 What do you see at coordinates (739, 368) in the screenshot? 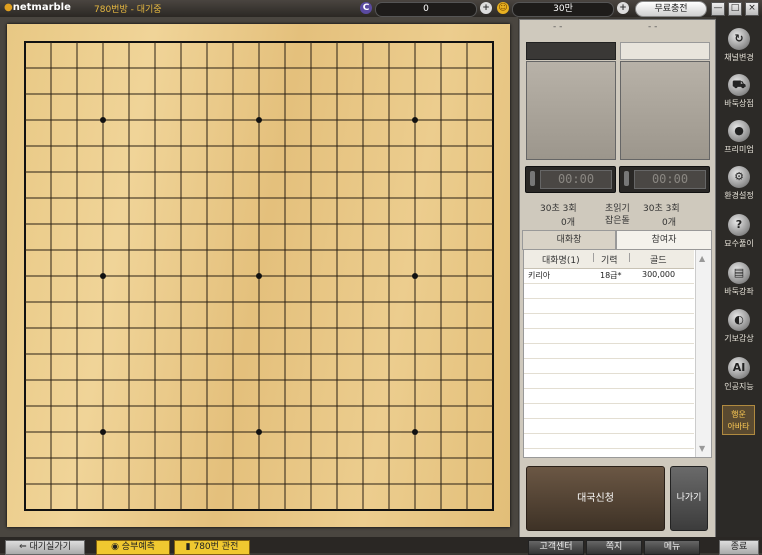
I see `ai-icon: AI` at bounding box center [739, 368].